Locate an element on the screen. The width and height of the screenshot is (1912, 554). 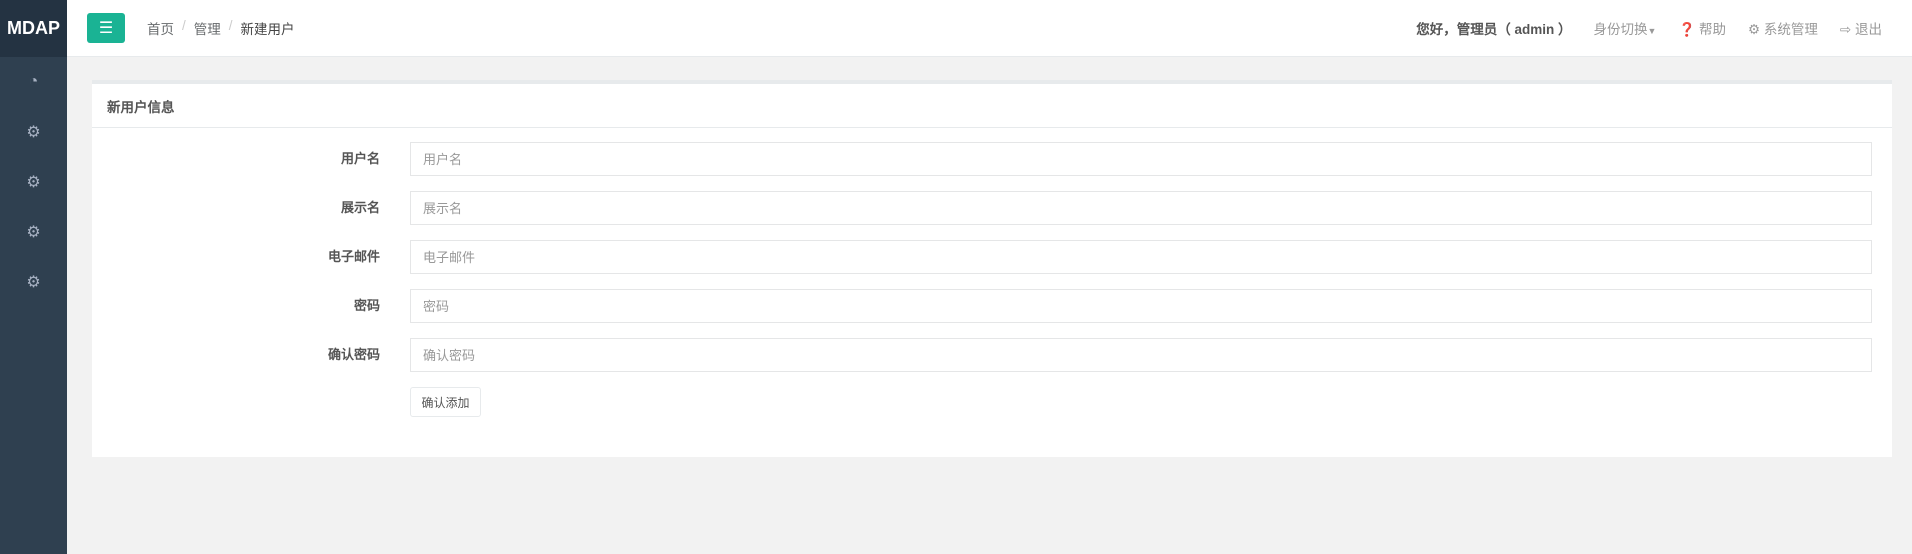
display-name-row: 展示名 is located at coordinates (992, 208).